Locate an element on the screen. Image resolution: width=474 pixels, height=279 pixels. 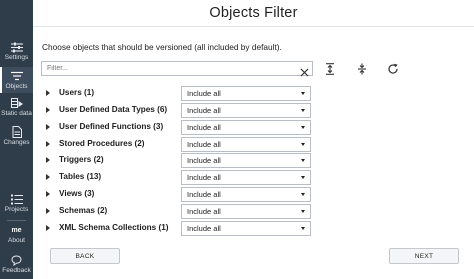
sliders-icon is located at coordinates (16, 47).